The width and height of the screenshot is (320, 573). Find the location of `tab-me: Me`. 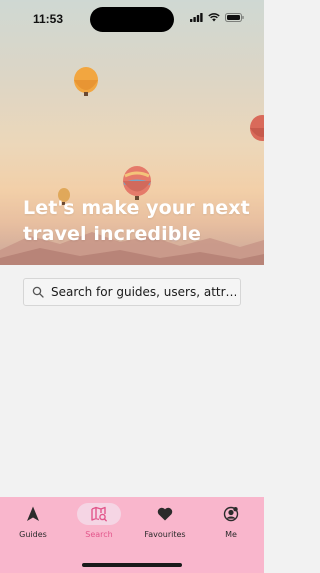

tab-me: Me is located at coordinates (231, 526).